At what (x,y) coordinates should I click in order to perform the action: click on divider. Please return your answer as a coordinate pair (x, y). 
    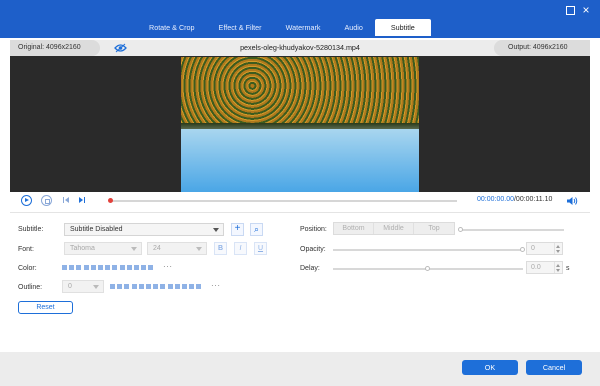
    Looking at the image, I should click on (300, 212).